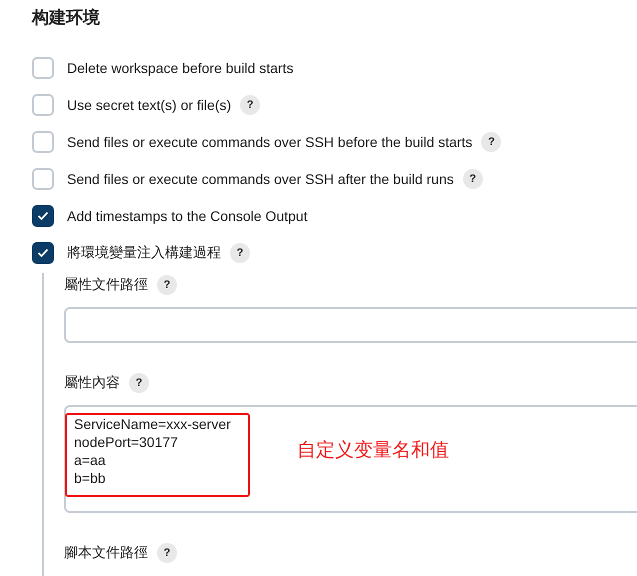 The image size is (637, 576). I want to click on annotation-text: 自定义变量名和值, so click(373, 451).